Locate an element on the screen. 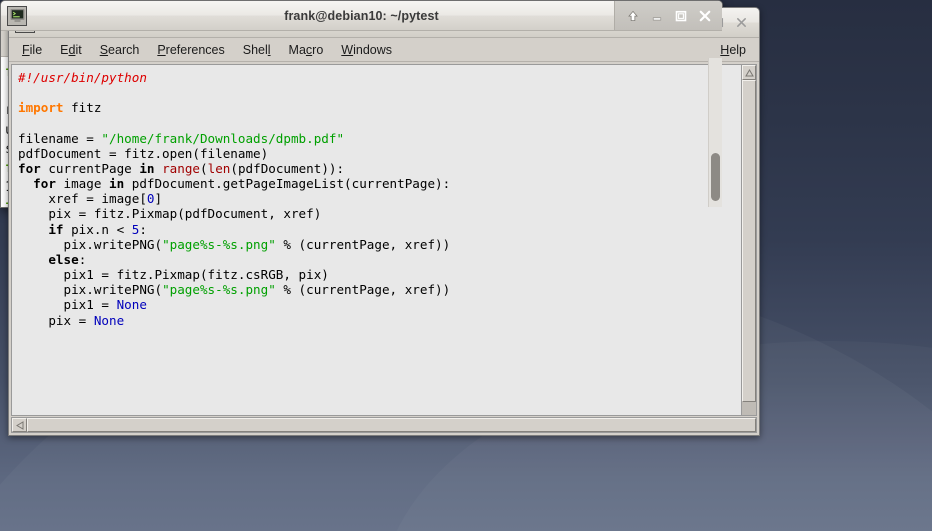 This screenshot has height=531, width=932. code-token: fitz is located at coordinates (82, 108).